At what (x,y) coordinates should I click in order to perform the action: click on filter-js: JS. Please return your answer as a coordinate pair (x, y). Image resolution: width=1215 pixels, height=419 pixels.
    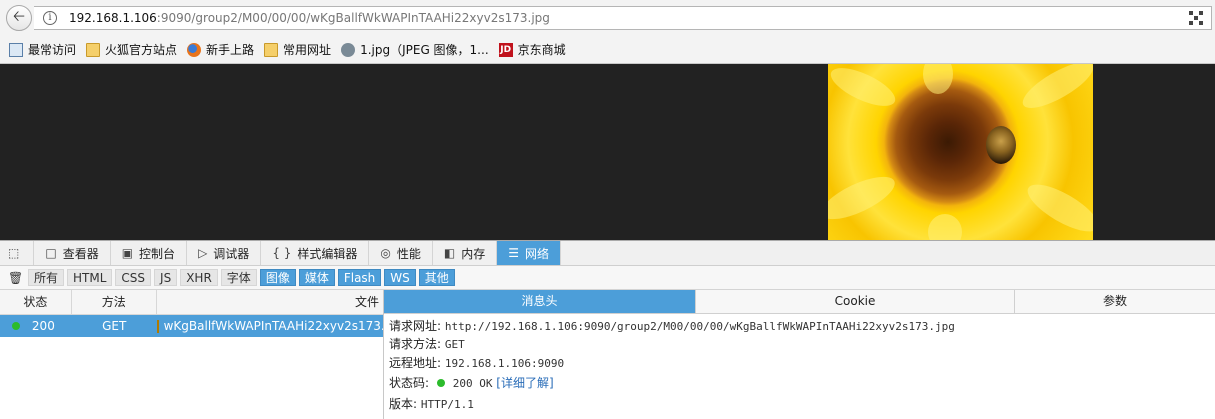
    Looking at the image, I should click on (166, 277).